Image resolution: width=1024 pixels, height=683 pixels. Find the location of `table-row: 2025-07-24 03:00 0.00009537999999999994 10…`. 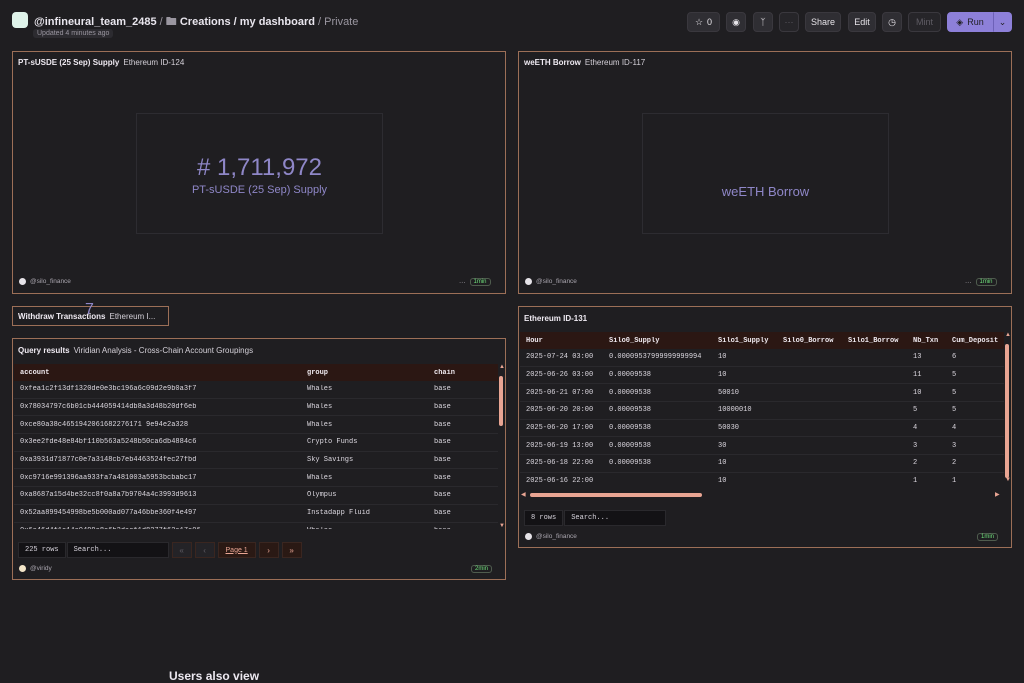

table-row: 2025-07-24 03:00 0.00009537999999999994 10… is located at coordinates (762, 358).